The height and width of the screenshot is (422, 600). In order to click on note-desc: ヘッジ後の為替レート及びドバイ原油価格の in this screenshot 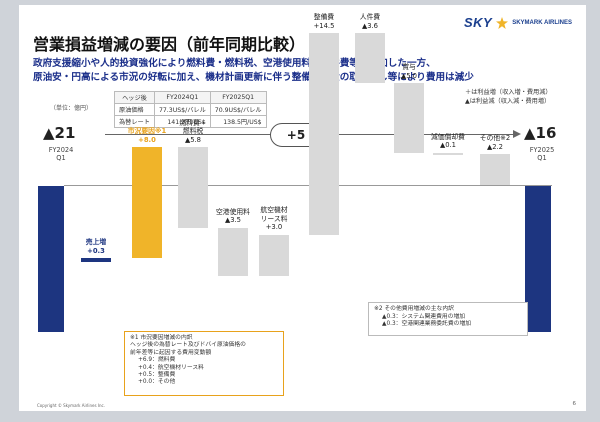, I will do `click(188, 345)`.